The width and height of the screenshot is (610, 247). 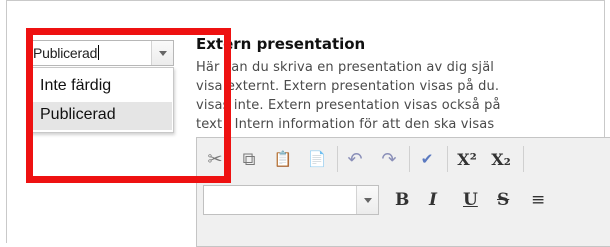 I want to click on subscript-icon: X₂, so click(x=501, y=159).